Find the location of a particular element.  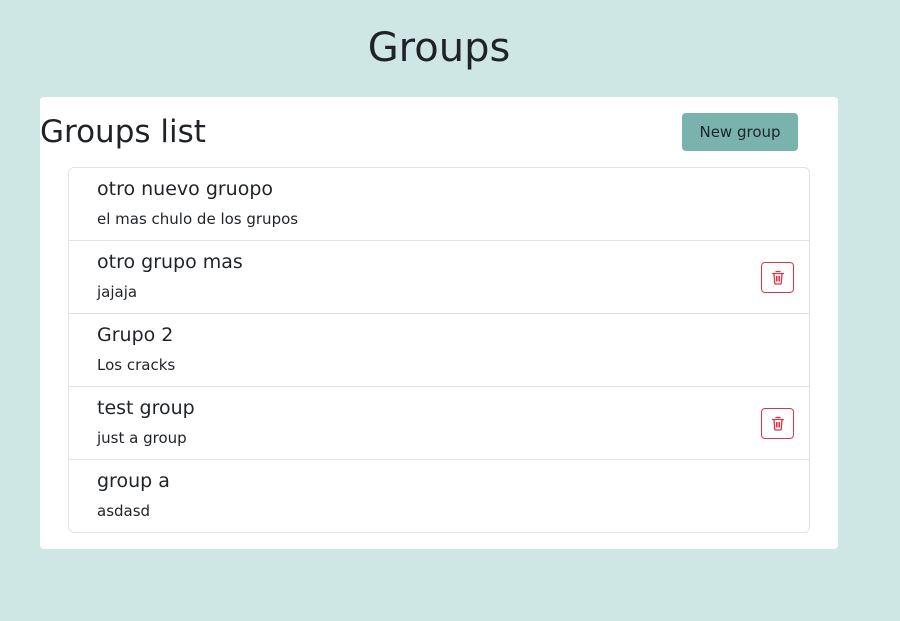

group-name: test group is located at coordinates (146, 408).